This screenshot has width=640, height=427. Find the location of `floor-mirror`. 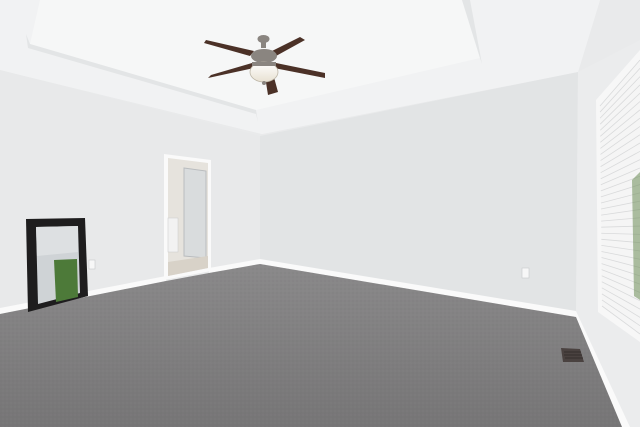

floor-mirror is located at coordinates (57, 265).